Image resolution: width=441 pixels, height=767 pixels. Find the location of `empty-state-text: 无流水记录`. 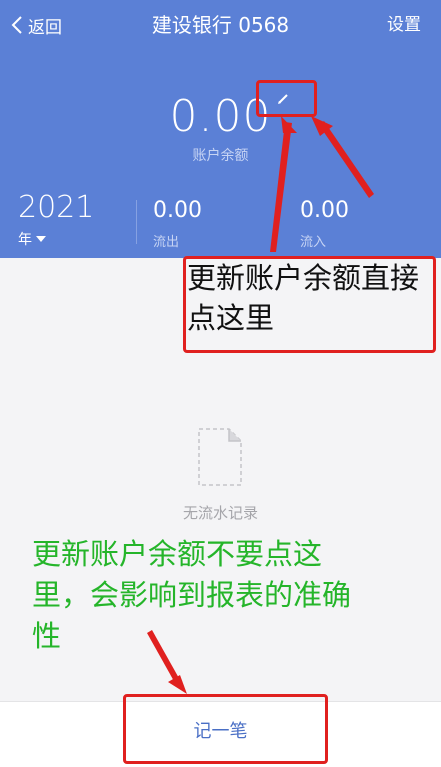

empty-state-text: 无流水记录 is located at coordinates (220, 513).